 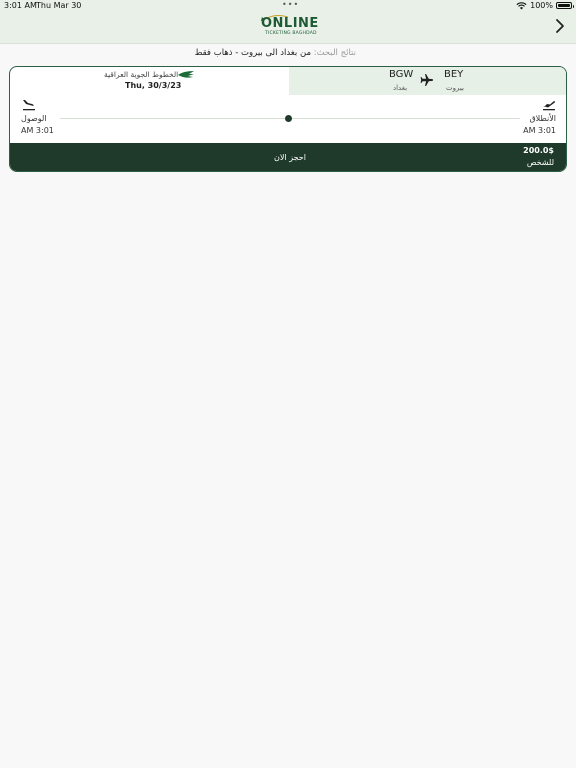 I want to click on logo-subtitle: TICKETING BAGHDAD, so click(x=291, y=33).